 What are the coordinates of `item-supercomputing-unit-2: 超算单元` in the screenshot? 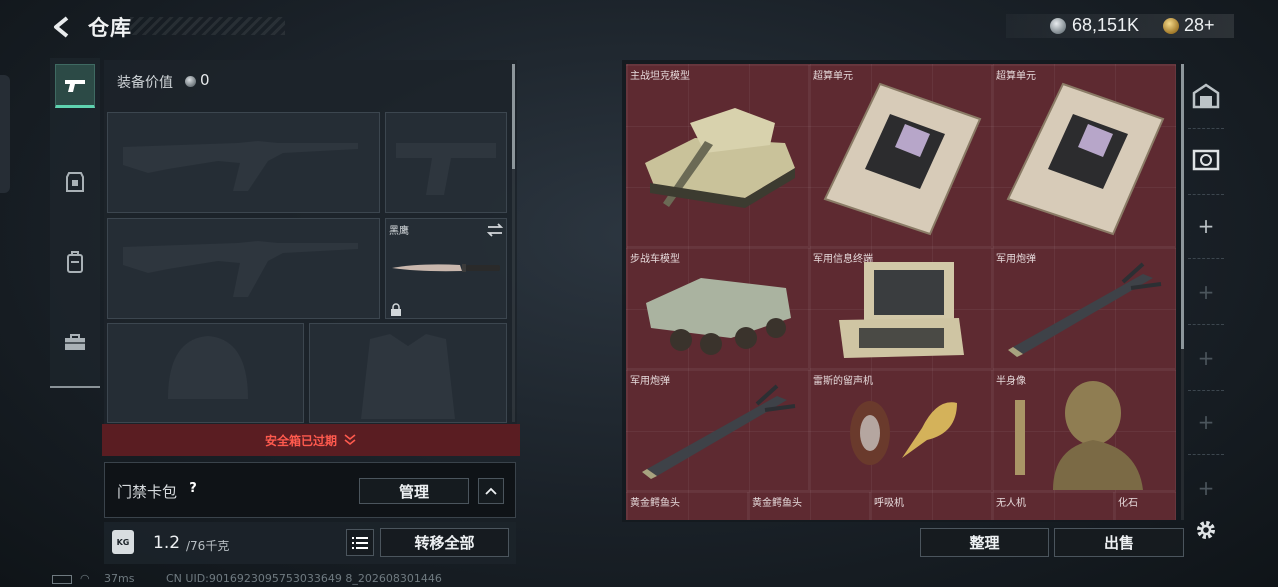 It's located at (1084, 155).